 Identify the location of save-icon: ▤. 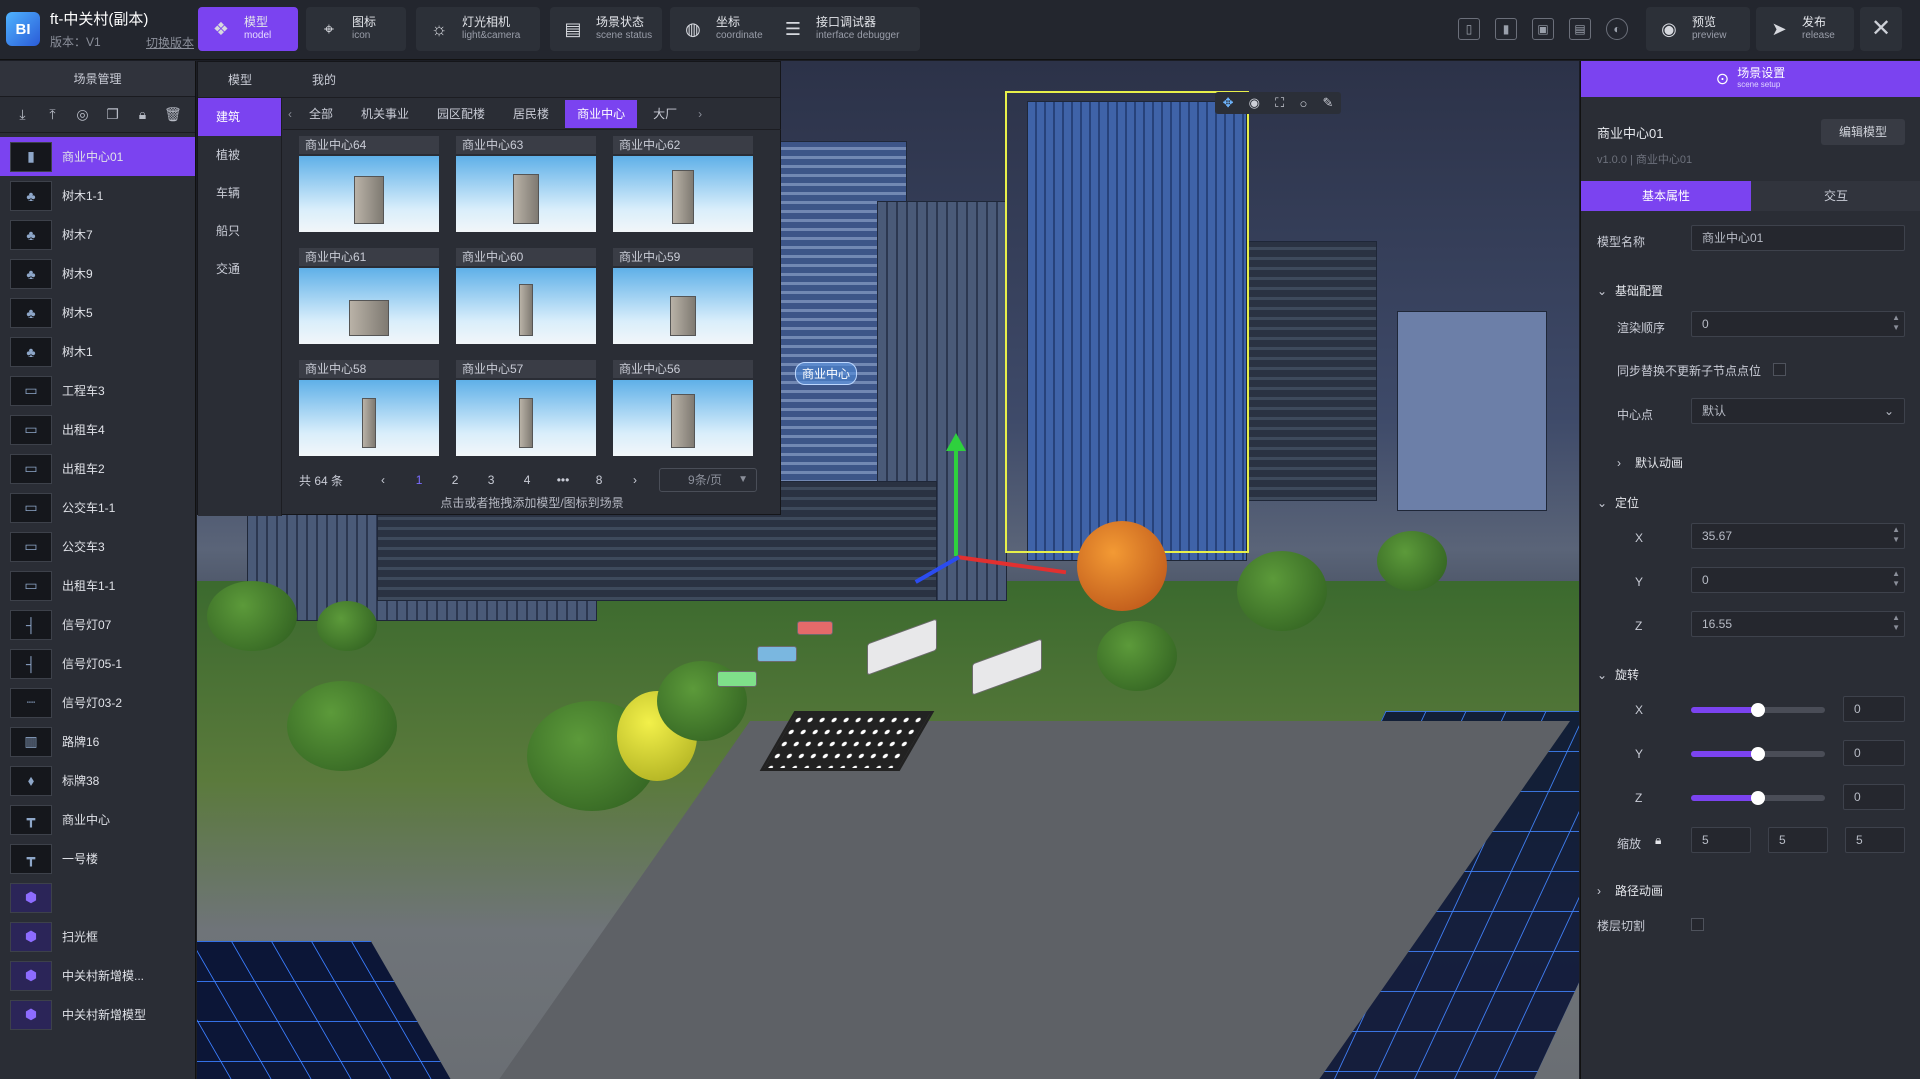
(1580, 29).